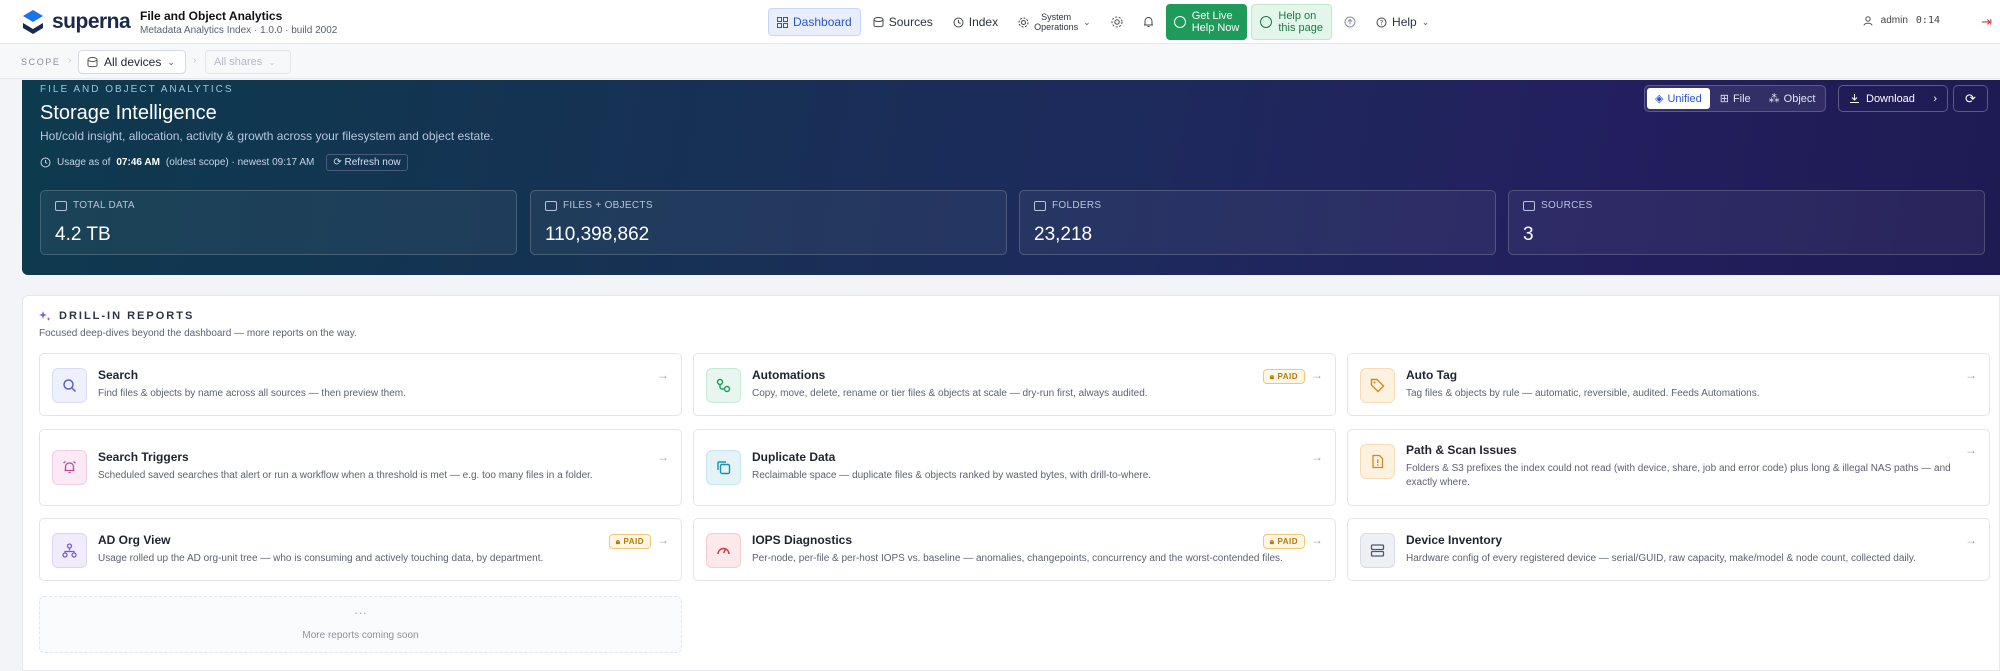 The width and height of the screenshot is (2000, 671). What do you see at coordinates (83, 234) in the screenshot?
I see `stat-total-data-value: 4.2 TB` at bounding box center [83, 234].